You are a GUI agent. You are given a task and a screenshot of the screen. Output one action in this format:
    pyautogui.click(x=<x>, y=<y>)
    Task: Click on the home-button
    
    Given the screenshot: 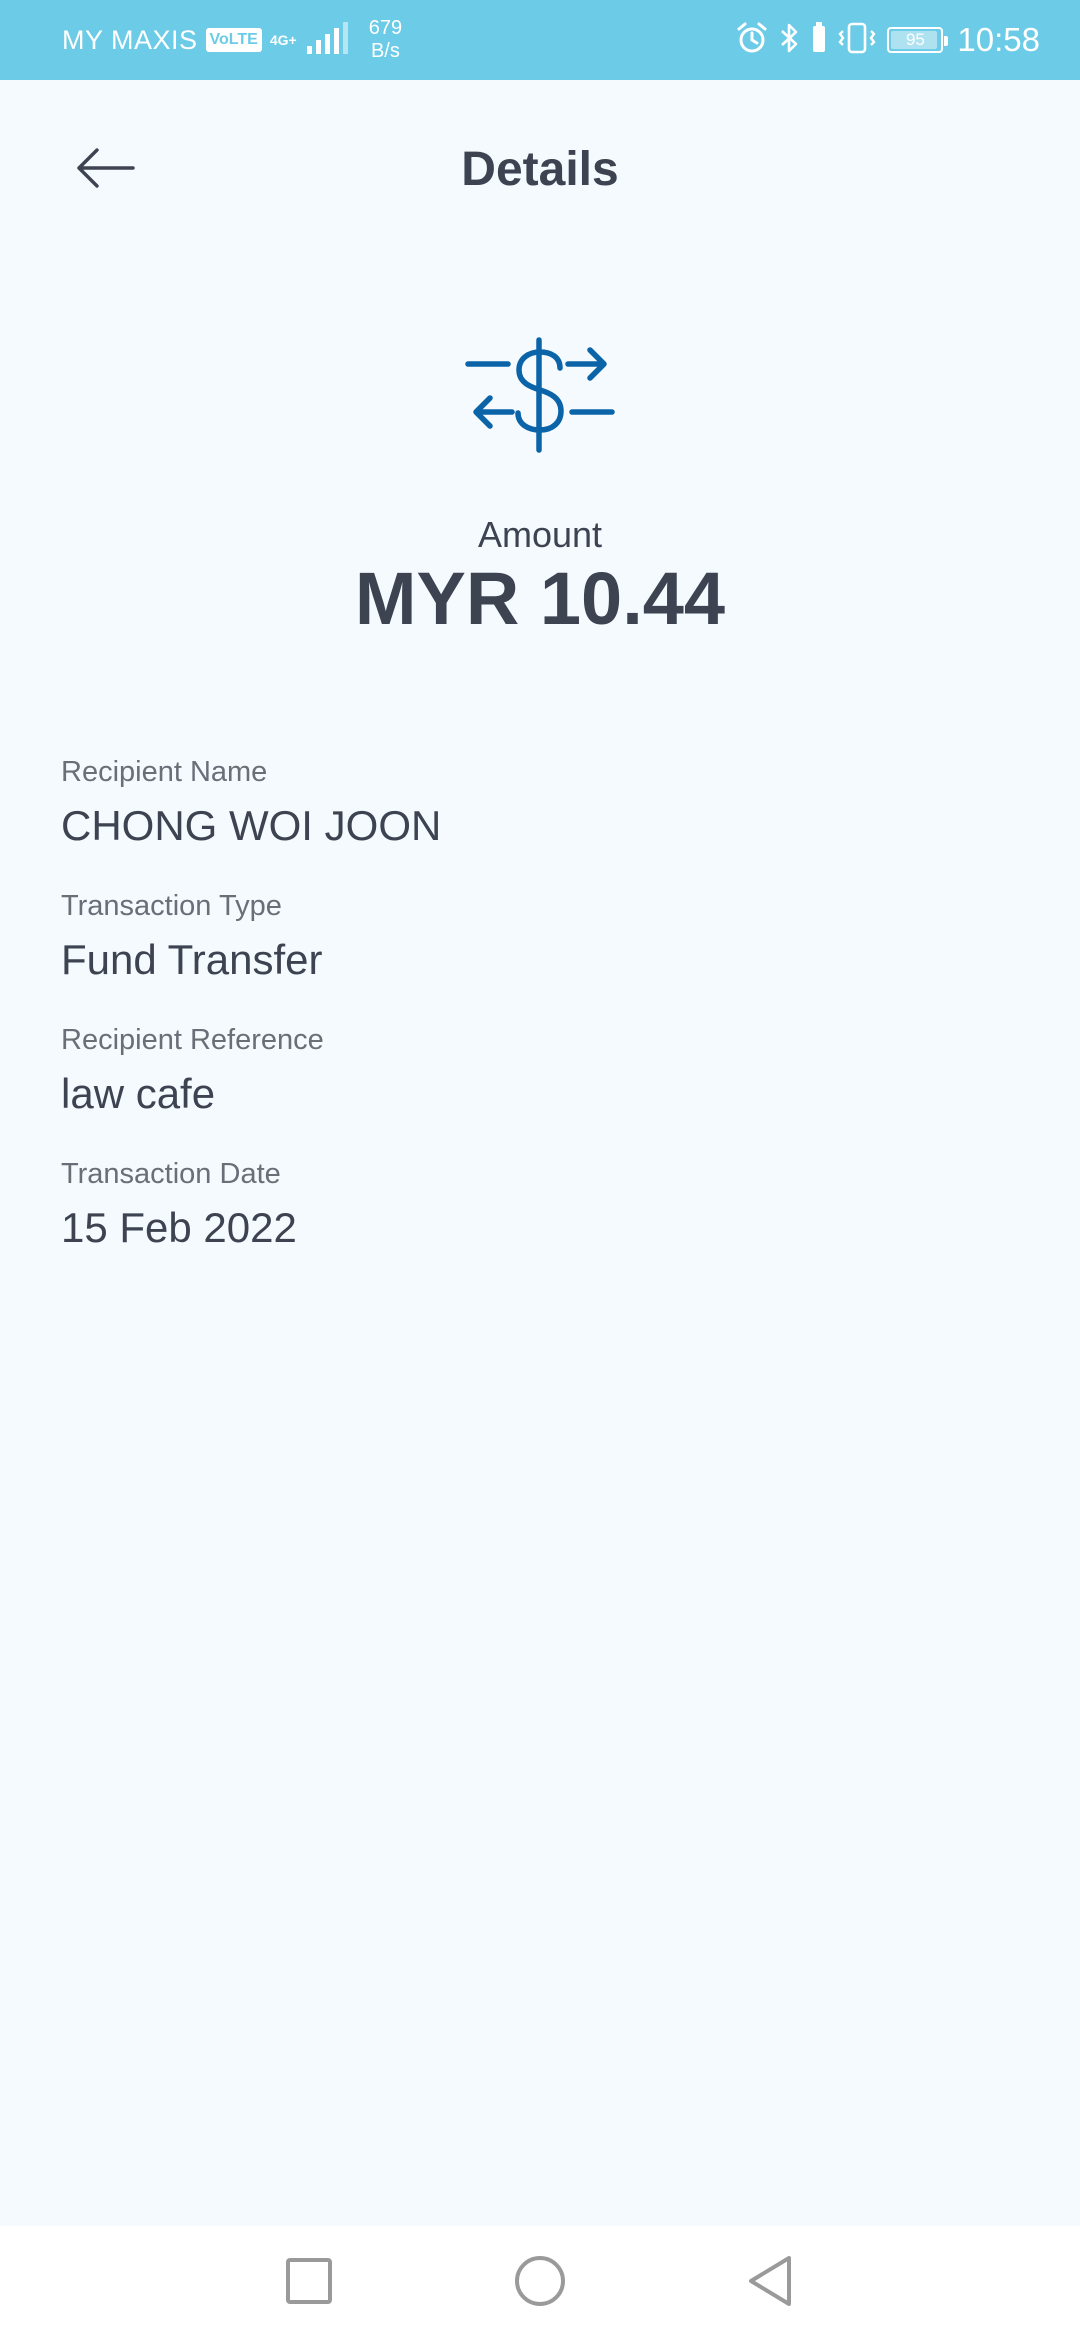 What is the action you would take?
    pyautogui.click(x=540, y=2283)
    